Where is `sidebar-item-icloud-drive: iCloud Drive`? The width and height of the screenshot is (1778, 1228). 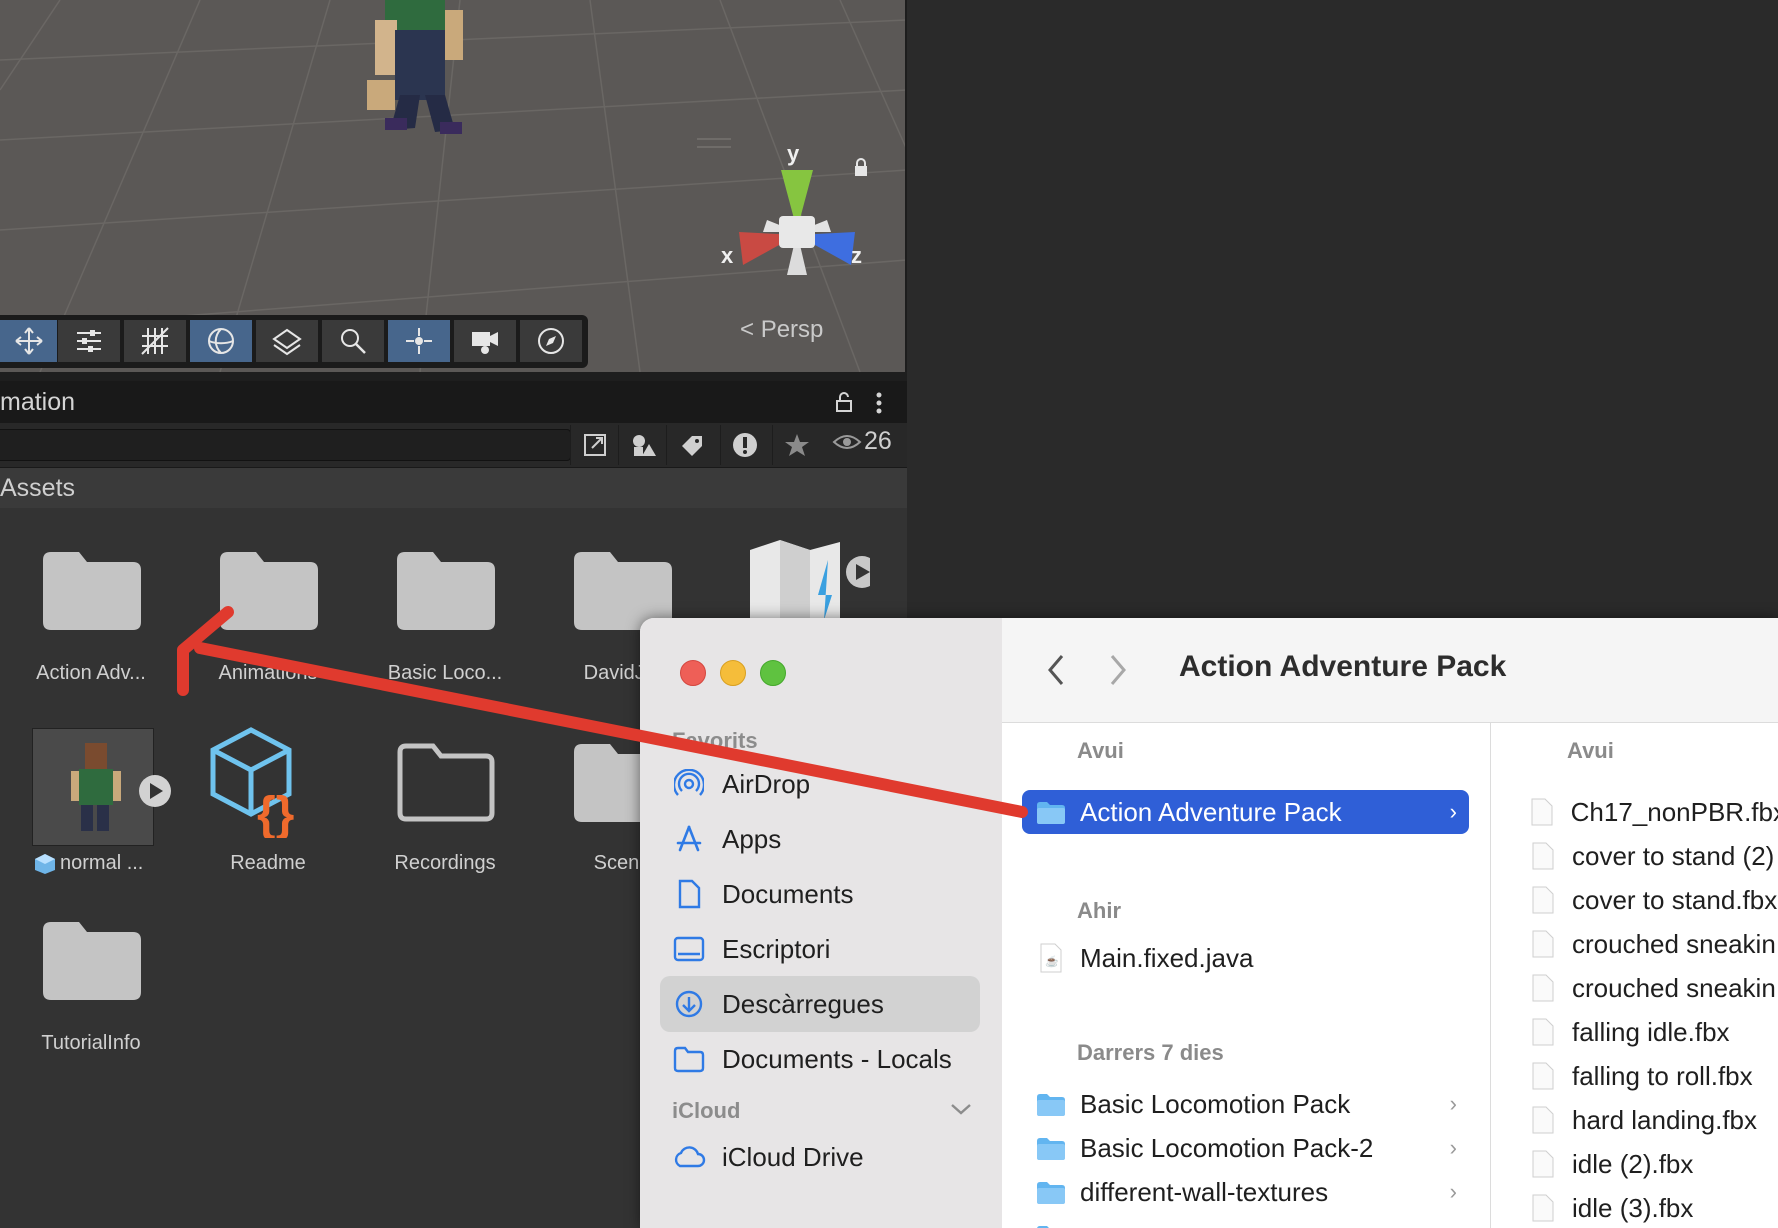 sidebar-item-icloud-drive: iCloud Drive is located at coordinates (820, 1157).